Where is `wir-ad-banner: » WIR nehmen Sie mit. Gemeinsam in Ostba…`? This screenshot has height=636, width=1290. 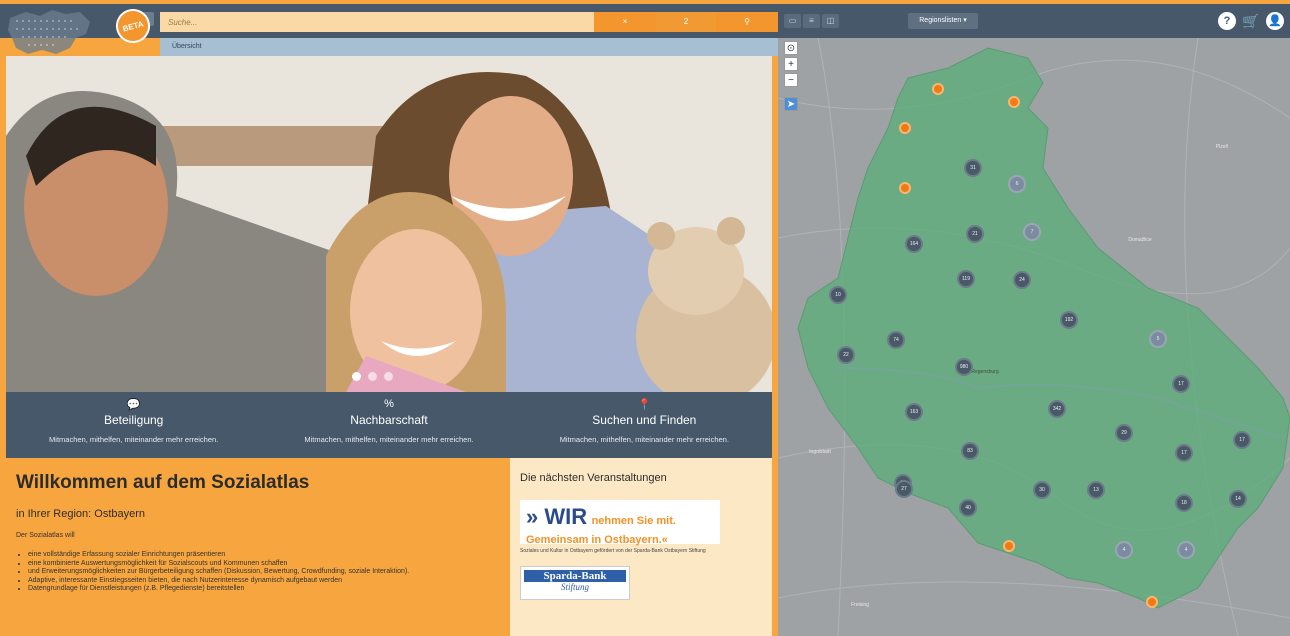 wir-ad-banner: » WIR nehmen Sie mit. Gemeinsam in Ostba… is located at coordinates (620, 523).